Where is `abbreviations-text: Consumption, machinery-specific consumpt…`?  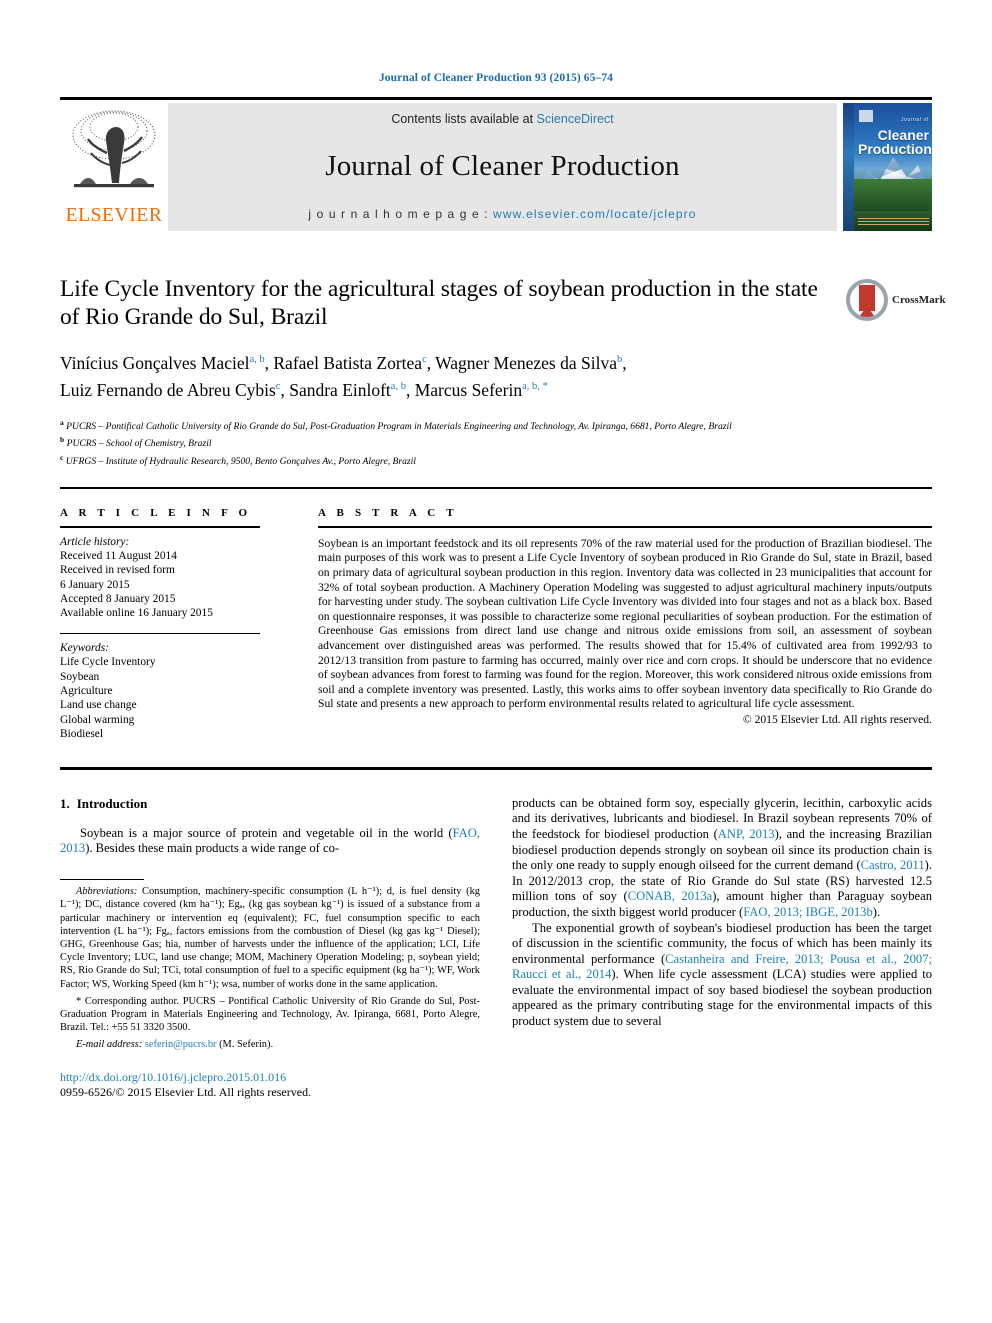
abbreviations-text: Consumption, machinery-specific consumpt… is located at coordinates (270, 938).